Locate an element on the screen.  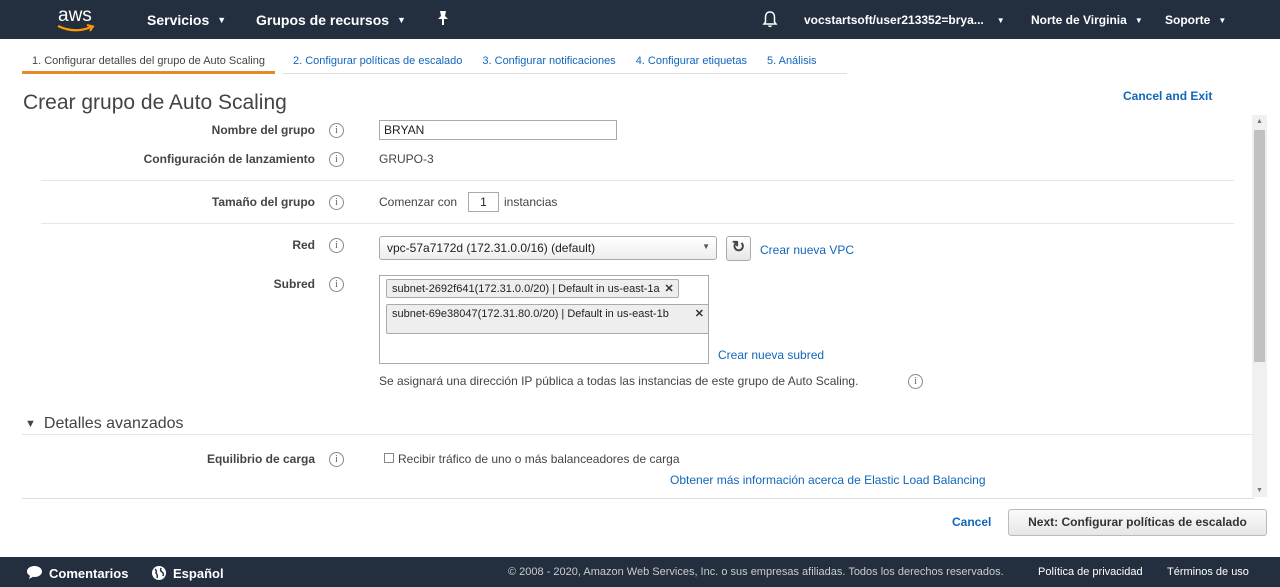
create-vpc-link: Crear nueva VPC is located at coordinates (807, 250).